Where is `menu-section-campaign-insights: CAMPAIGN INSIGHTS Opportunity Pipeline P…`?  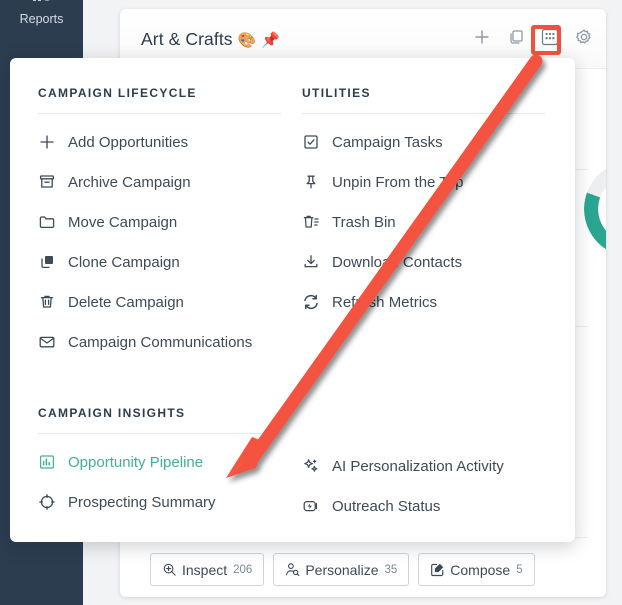
menu-section-campaign-insights: CAMPAIGN INSIGHTS Opportunity Pipeline P… is located at coordinates (159, 464).